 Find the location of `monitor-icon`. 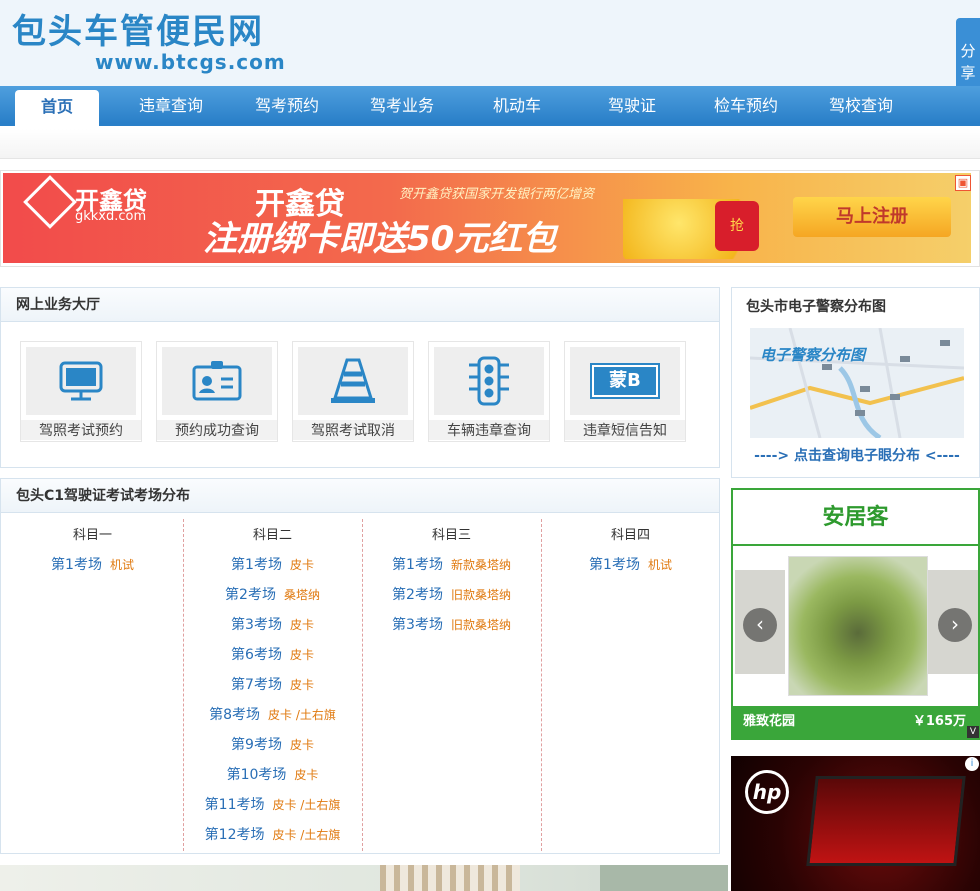

monitor-icon is located at coordinates (81, 381).